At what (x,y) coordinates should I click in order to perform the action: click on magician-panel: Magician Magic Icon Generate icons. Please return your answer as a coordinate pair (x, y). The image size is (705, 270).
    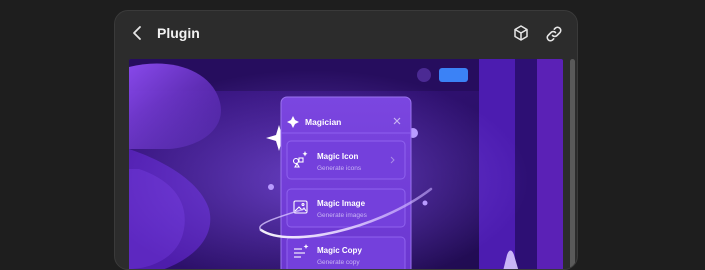
    Looking at the image, I should click on (346, 183).